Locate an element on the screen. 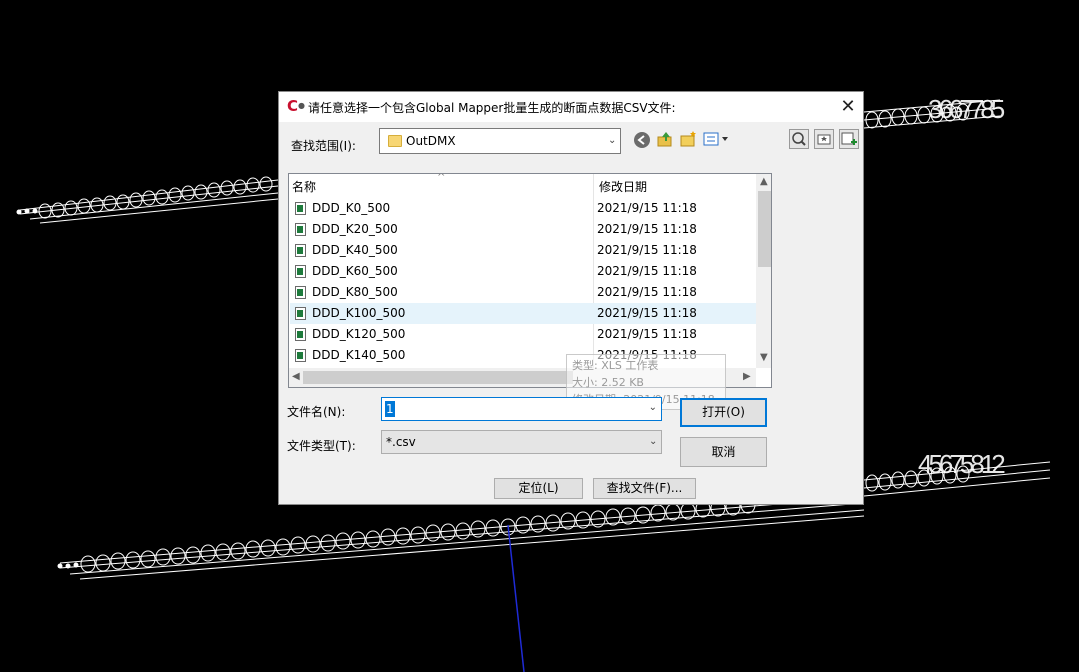  vertical-scrollbar: ▲ ▼ is located at coordinates (763, 271).